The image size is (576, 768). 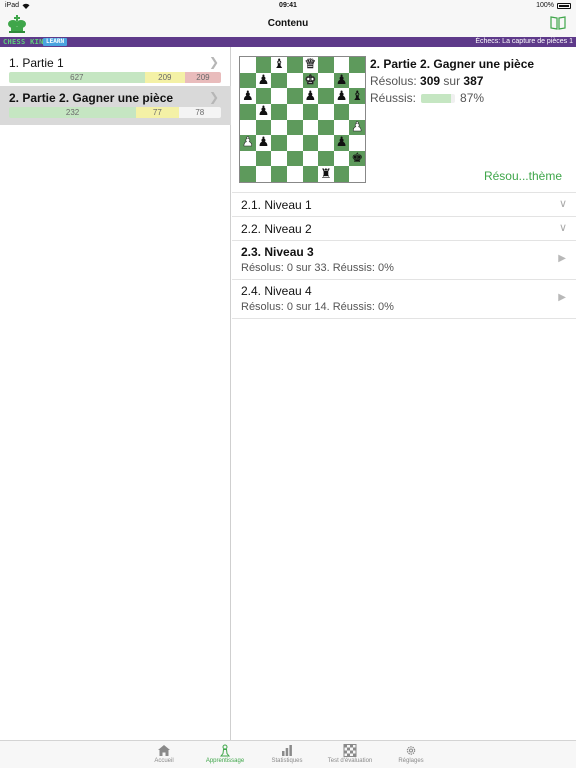 I want to click on topic-success-stat: Réussis: 87%, so click(x=427, y=98).